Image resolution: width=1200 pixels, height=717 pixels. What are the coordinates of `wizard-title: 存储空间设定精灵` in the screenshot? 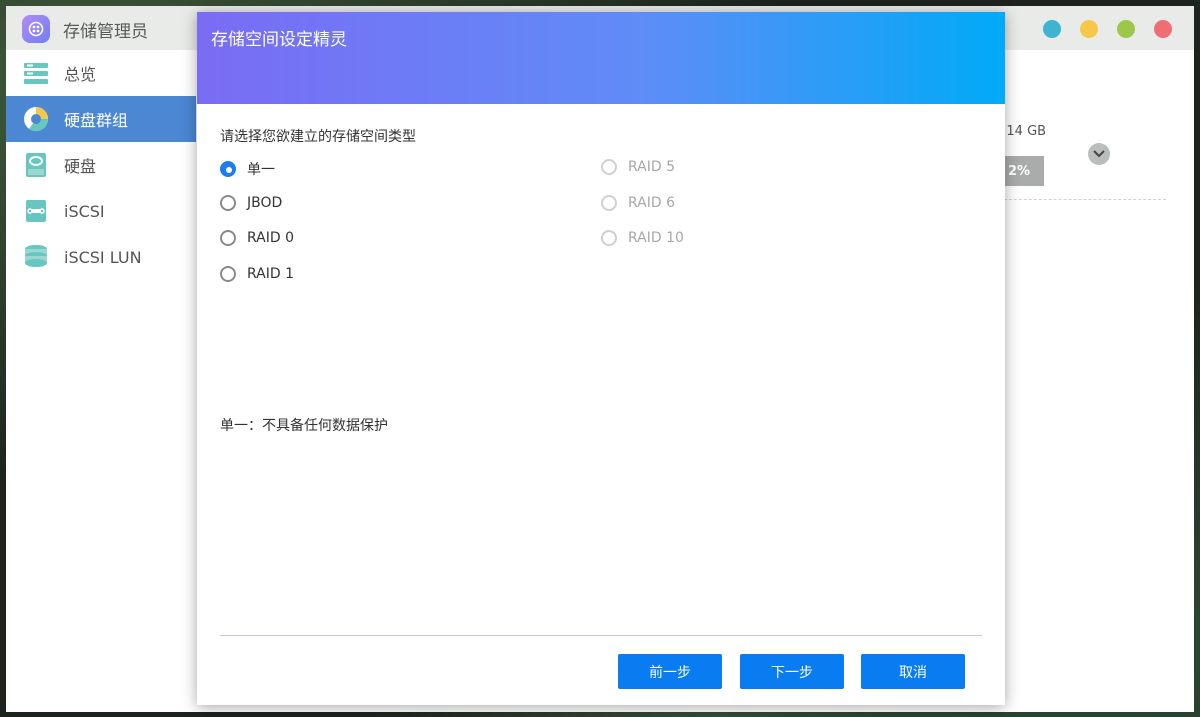 It's located at (279, 40).